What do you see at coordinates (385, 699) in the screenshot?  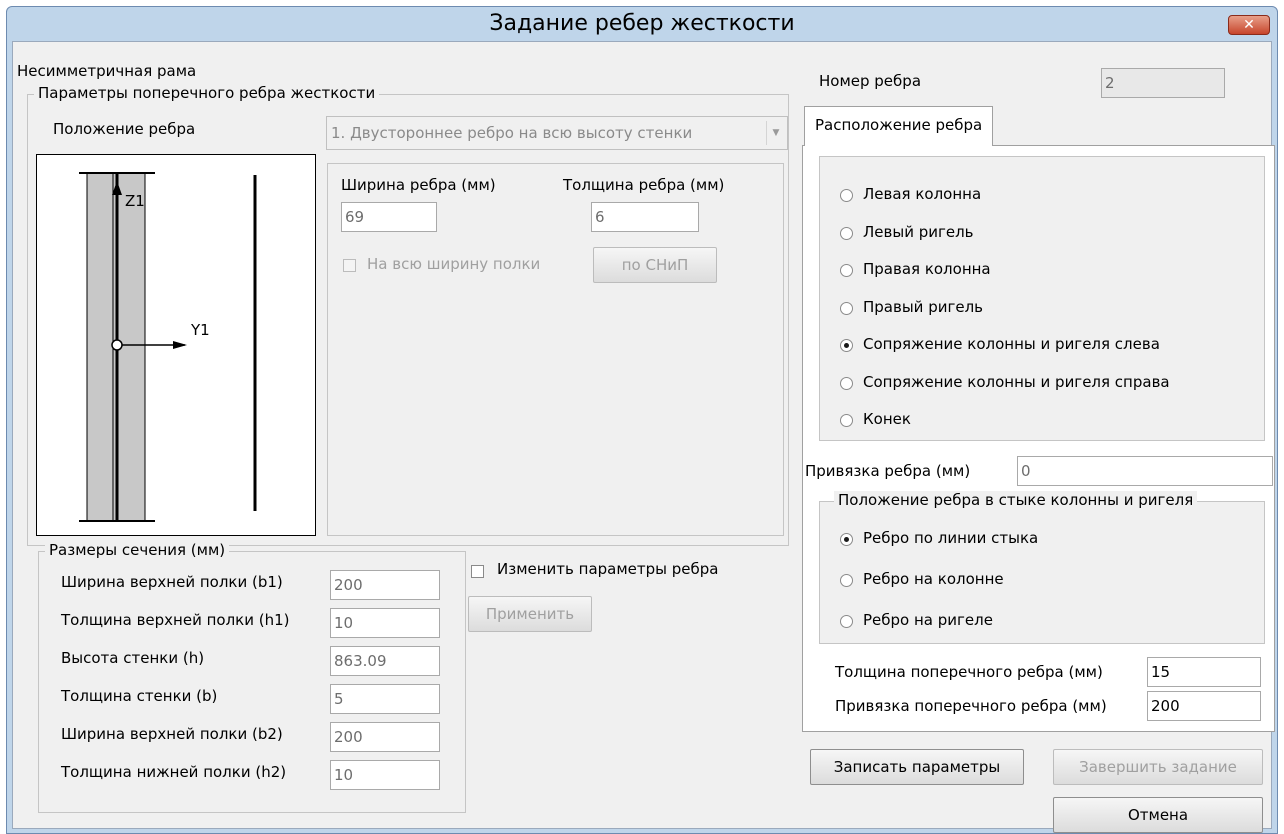 I see `section-row-field: 5` at bounding box center [385, 699].